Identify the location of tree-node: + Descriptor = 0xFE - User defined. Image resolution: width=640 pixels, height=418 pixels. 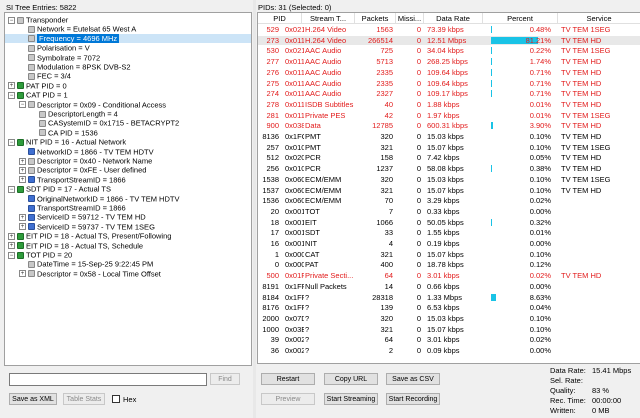
(82, 170).